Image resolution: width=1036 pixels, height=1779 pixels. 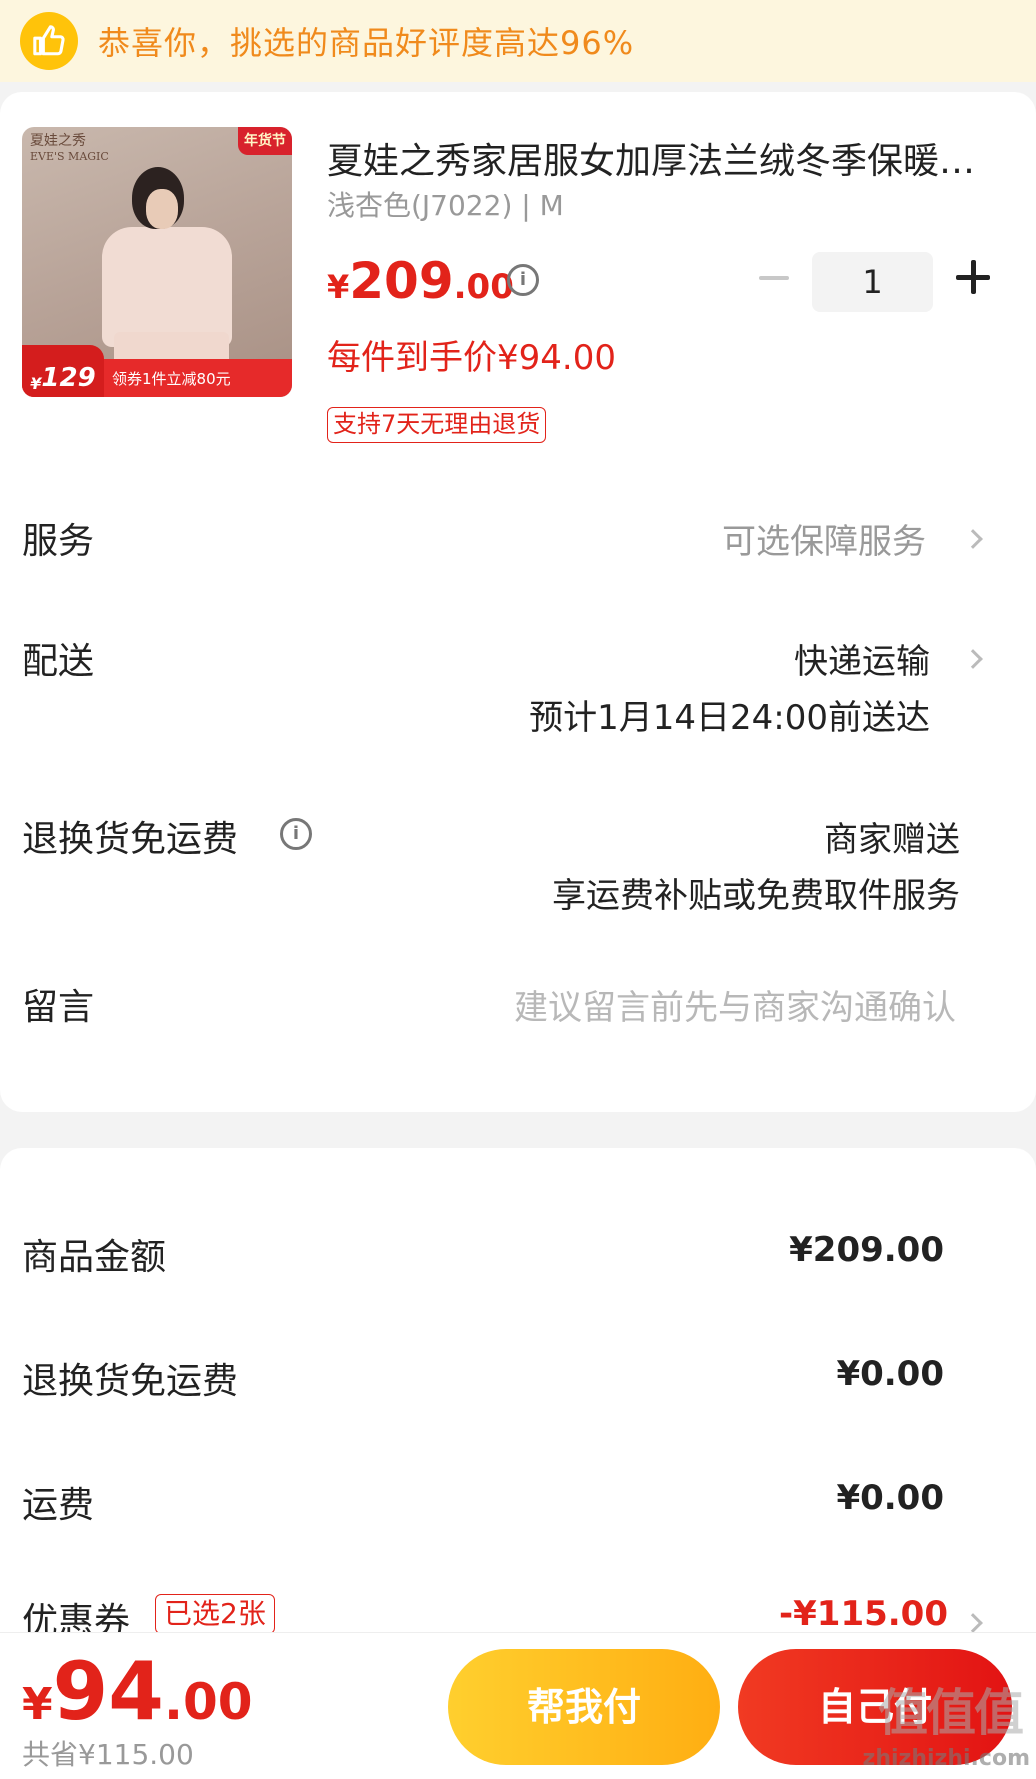 What do you see at coordinates (890, 1498) in the screenshot?
I see `shipping-value: ¥0.00` at bounding box center [890, 1498].